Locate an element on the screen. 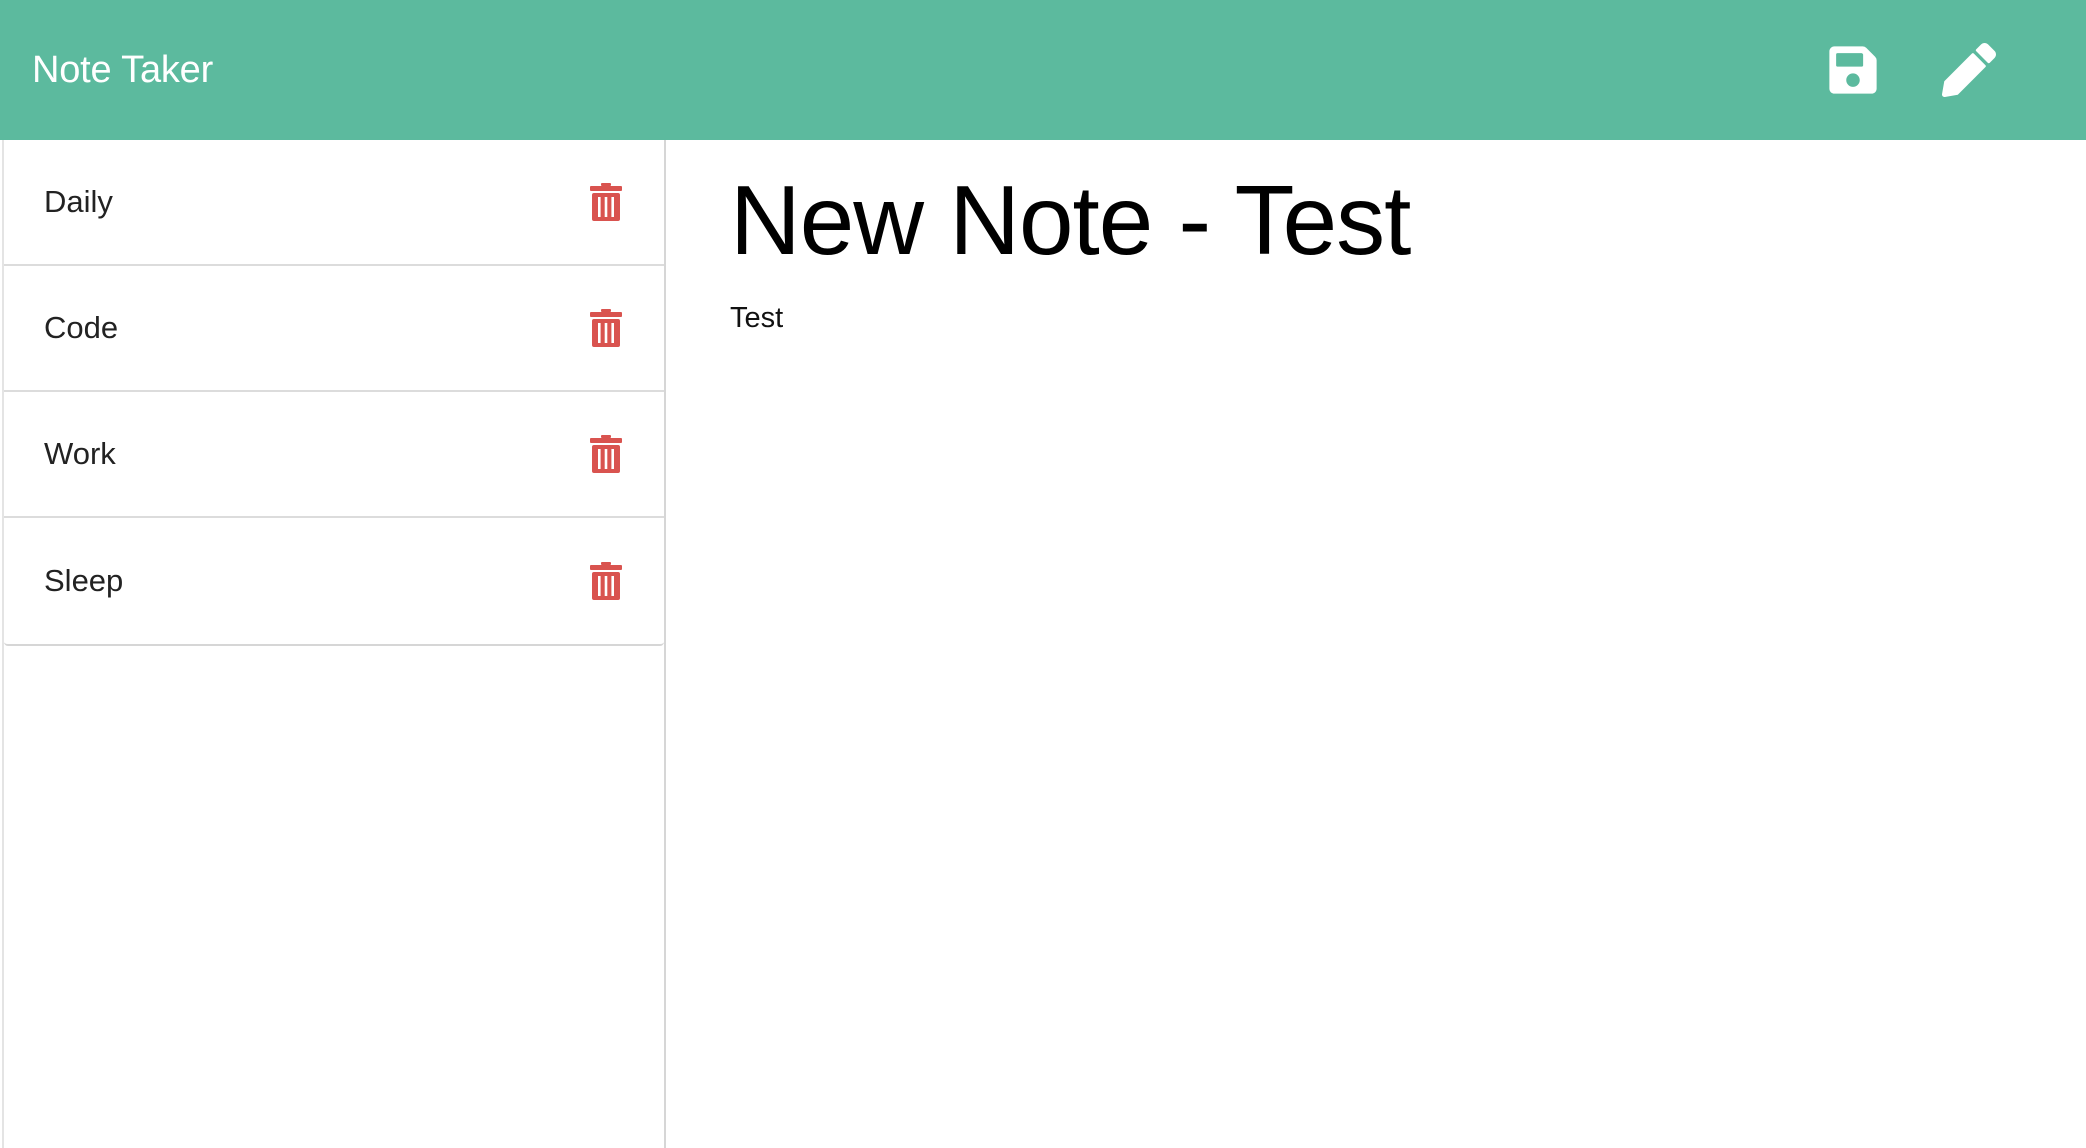  note-title-input is located at coordinates (1378, 220).